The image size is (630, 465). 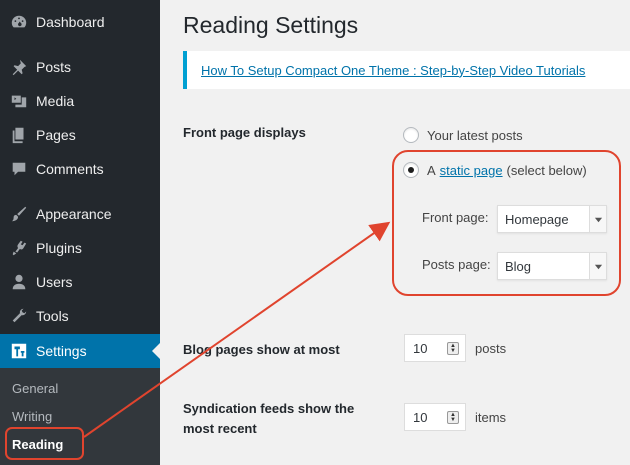 I want to click on annotation-highlight-box, so click(x=506, y=223).